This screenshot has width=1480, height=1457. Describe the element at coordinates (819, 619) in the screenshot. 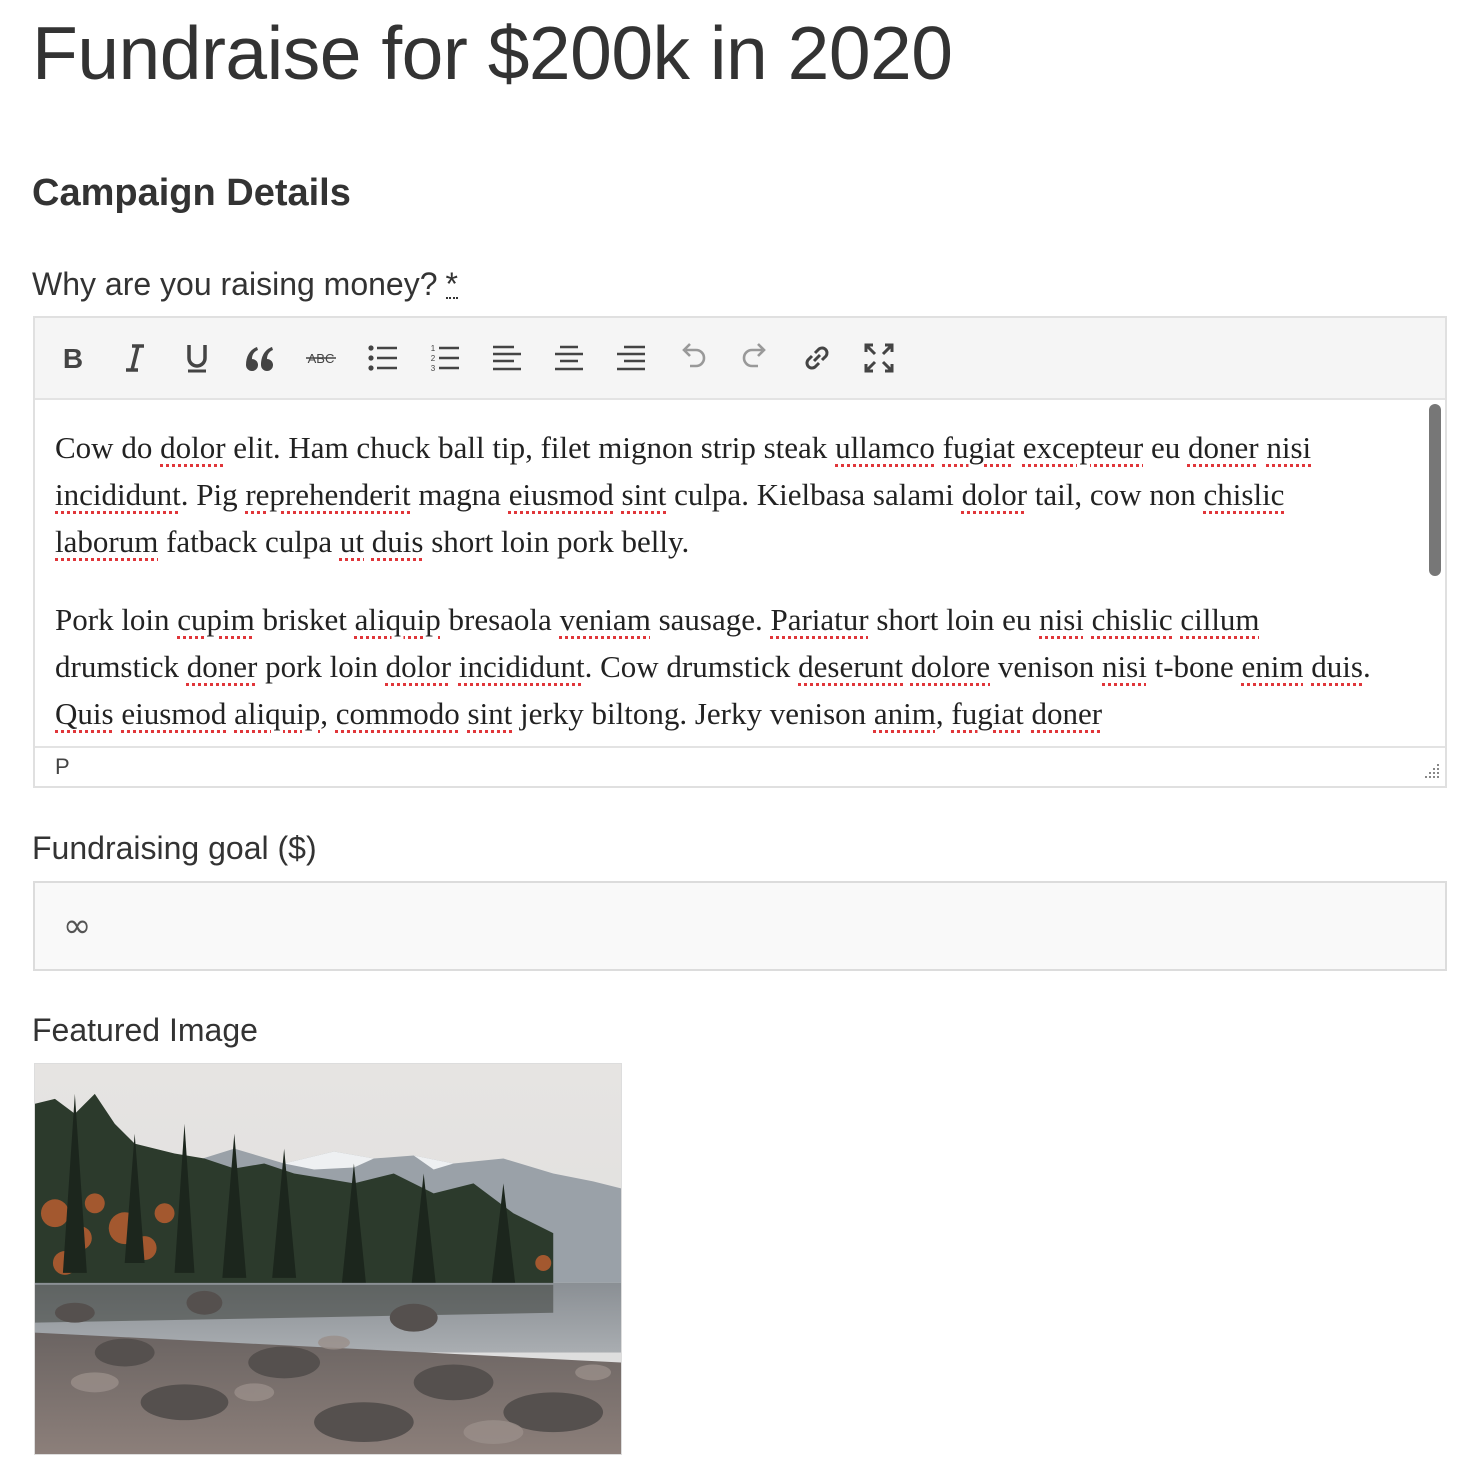

I see `misspelled-word: Pariatur` at that location.